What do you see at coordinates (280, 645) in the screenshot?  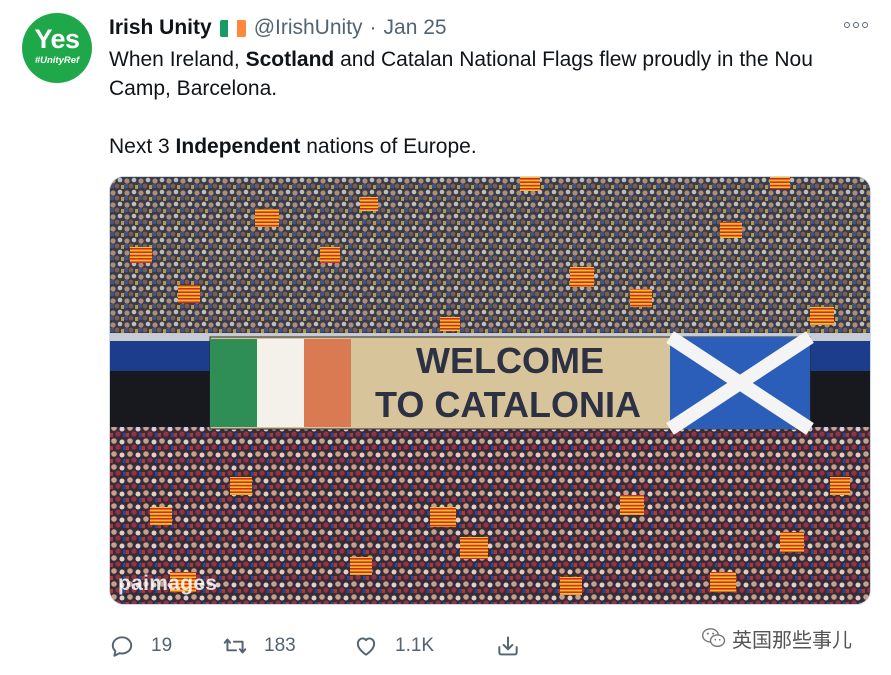 I see `retweet-count: 183` at bounding box center [280, 645].